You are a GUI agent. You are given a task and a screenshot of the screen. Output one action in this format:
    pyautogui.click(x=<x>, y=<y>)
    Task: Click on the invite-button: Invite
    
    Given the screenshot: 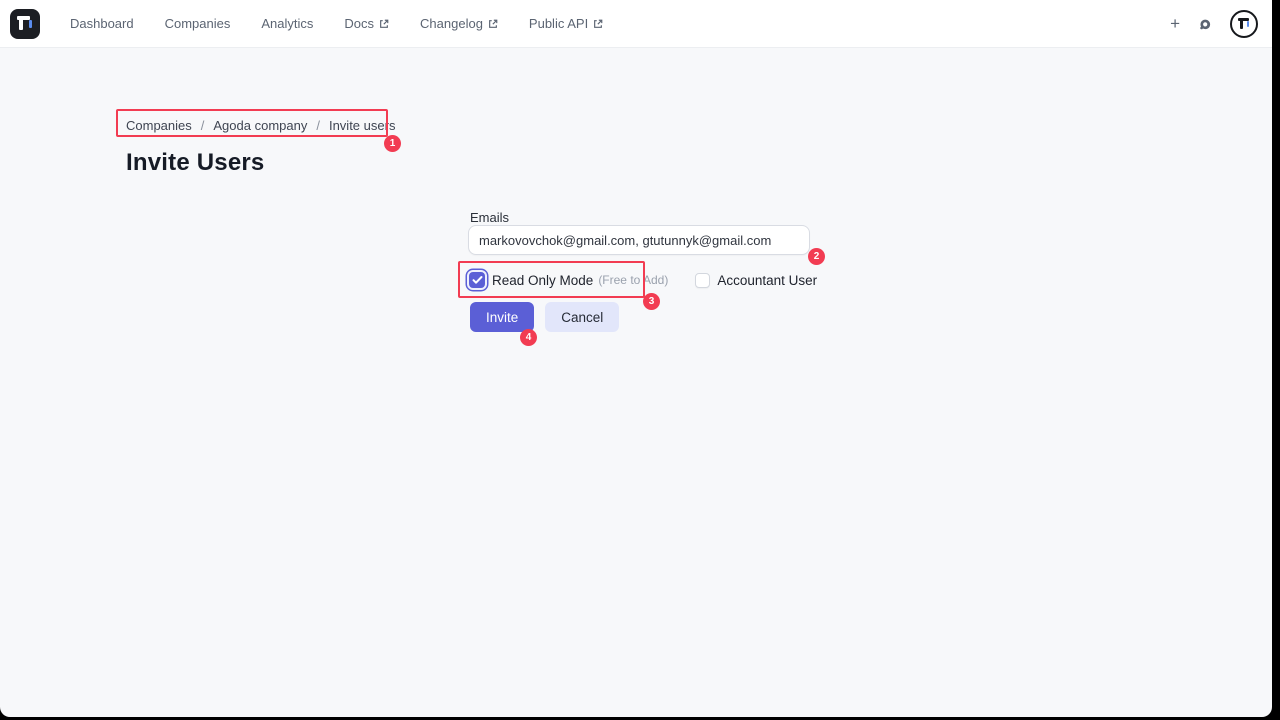 What is the action you would take?
    pyautogui.click(x=502, y=317)
    